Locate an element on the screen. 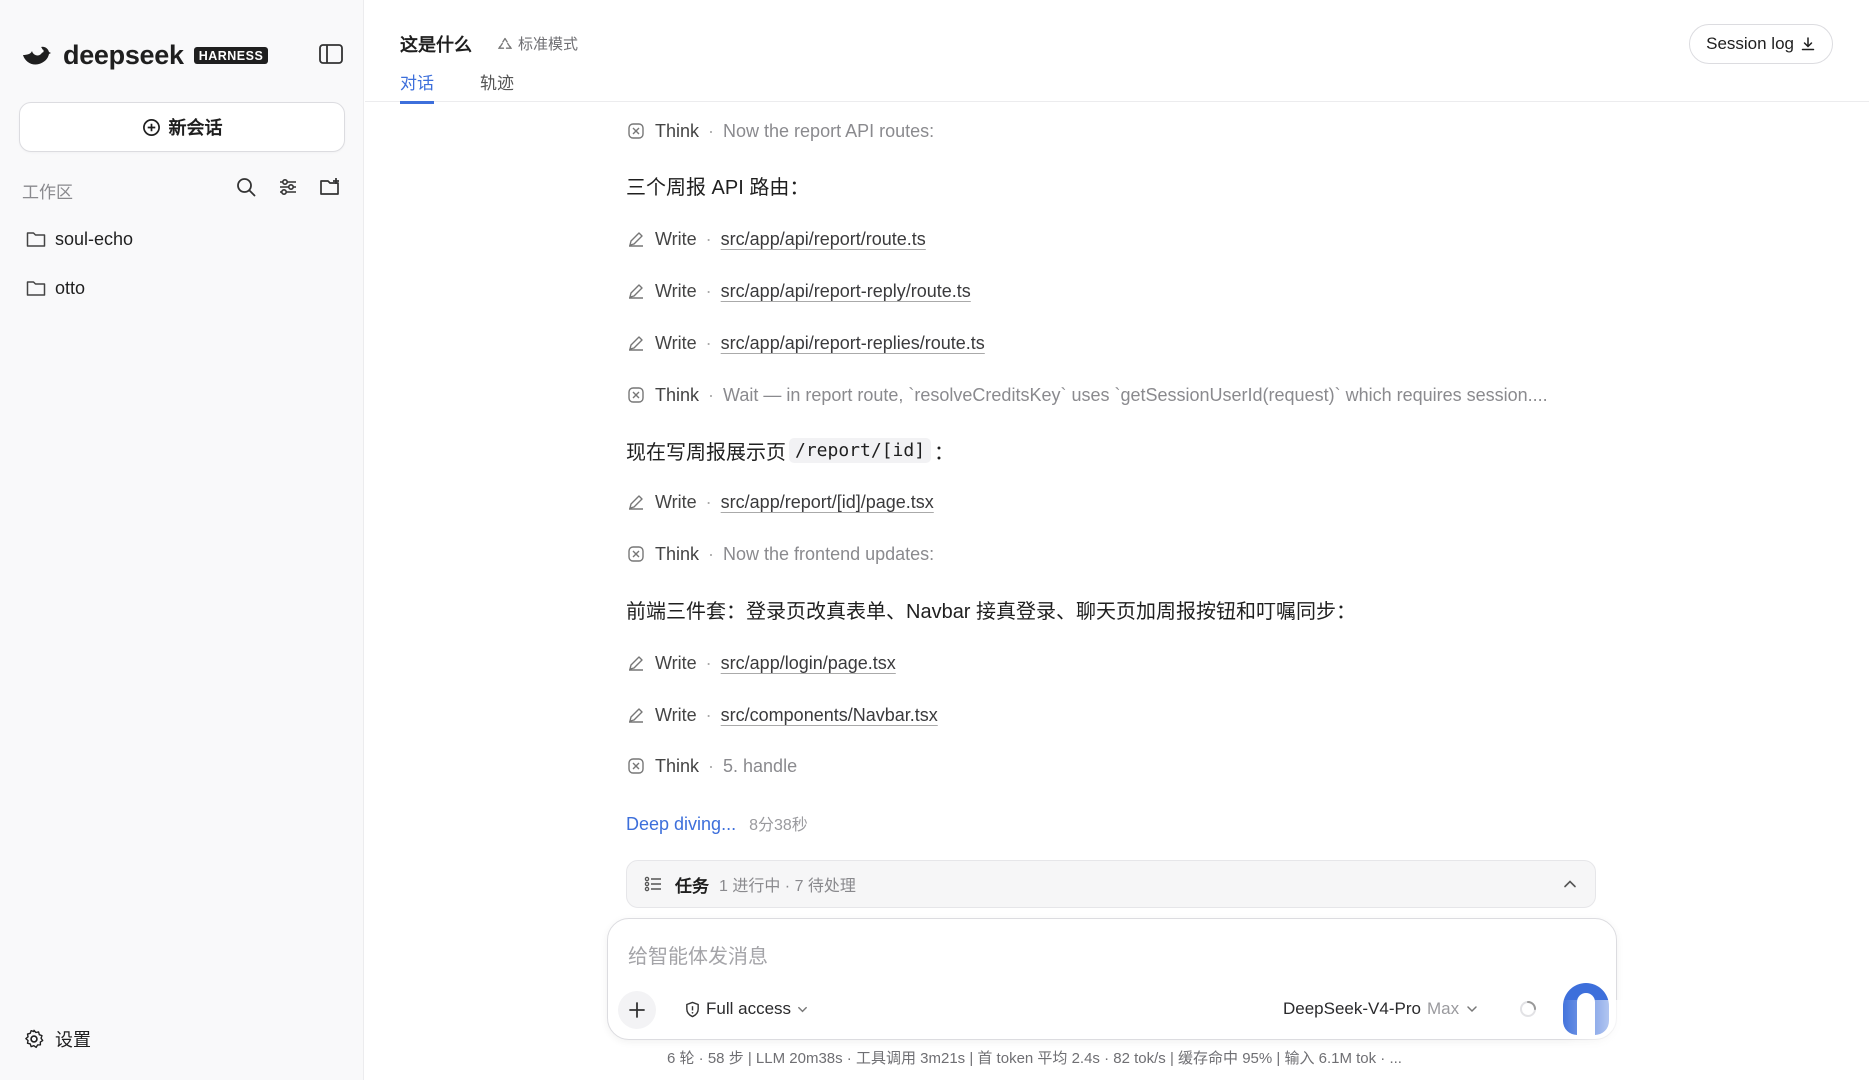  search-icon is located at coordinates (246, 187).